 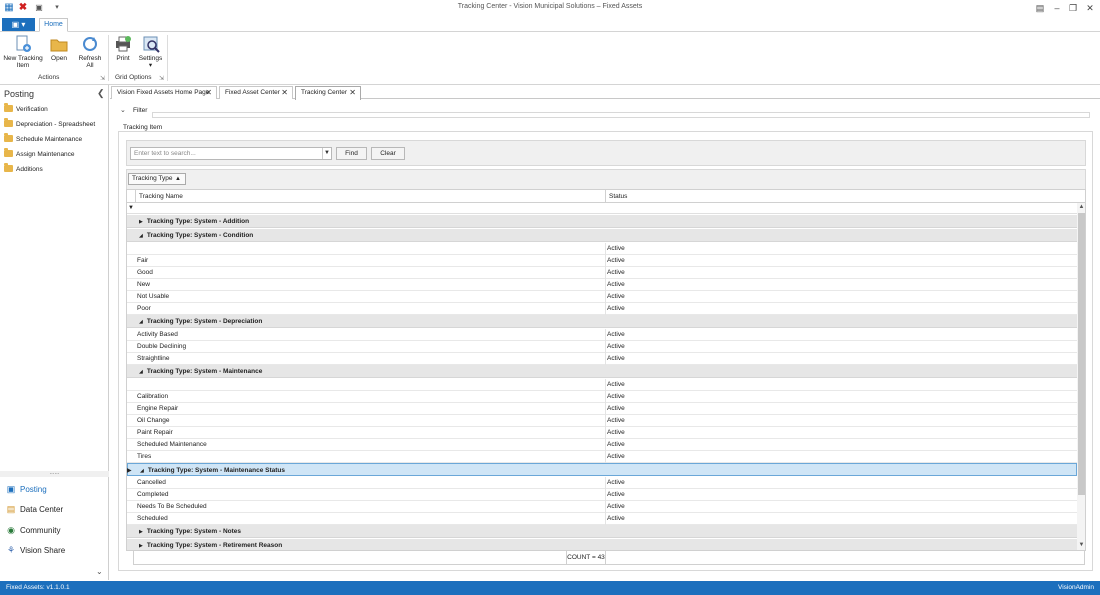 I want to click on column-header-tracking-name: Tracking Name, so click(x=370, y=196).